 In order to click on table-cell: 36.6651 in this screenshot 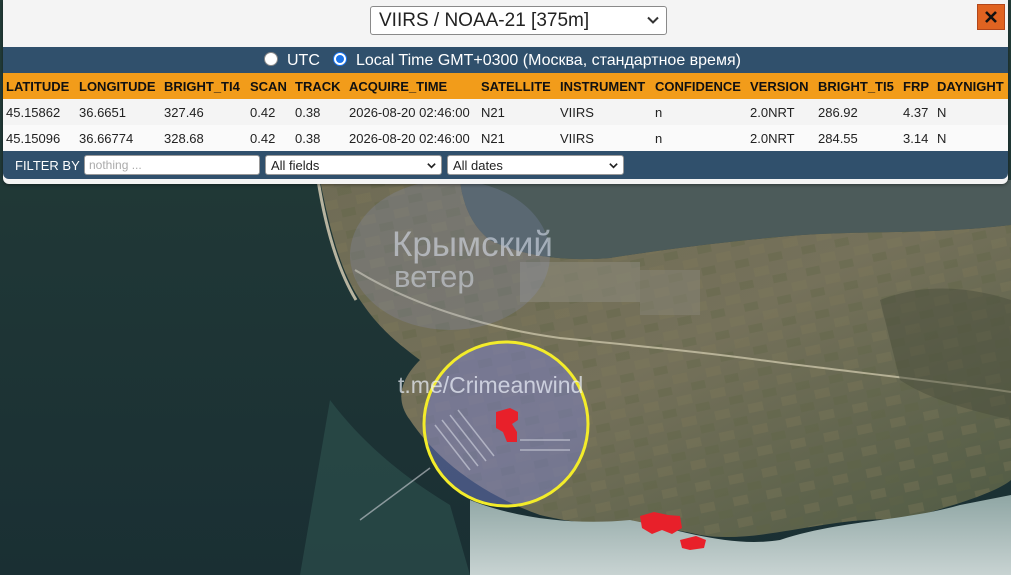, I will do `click(102, 112)`.